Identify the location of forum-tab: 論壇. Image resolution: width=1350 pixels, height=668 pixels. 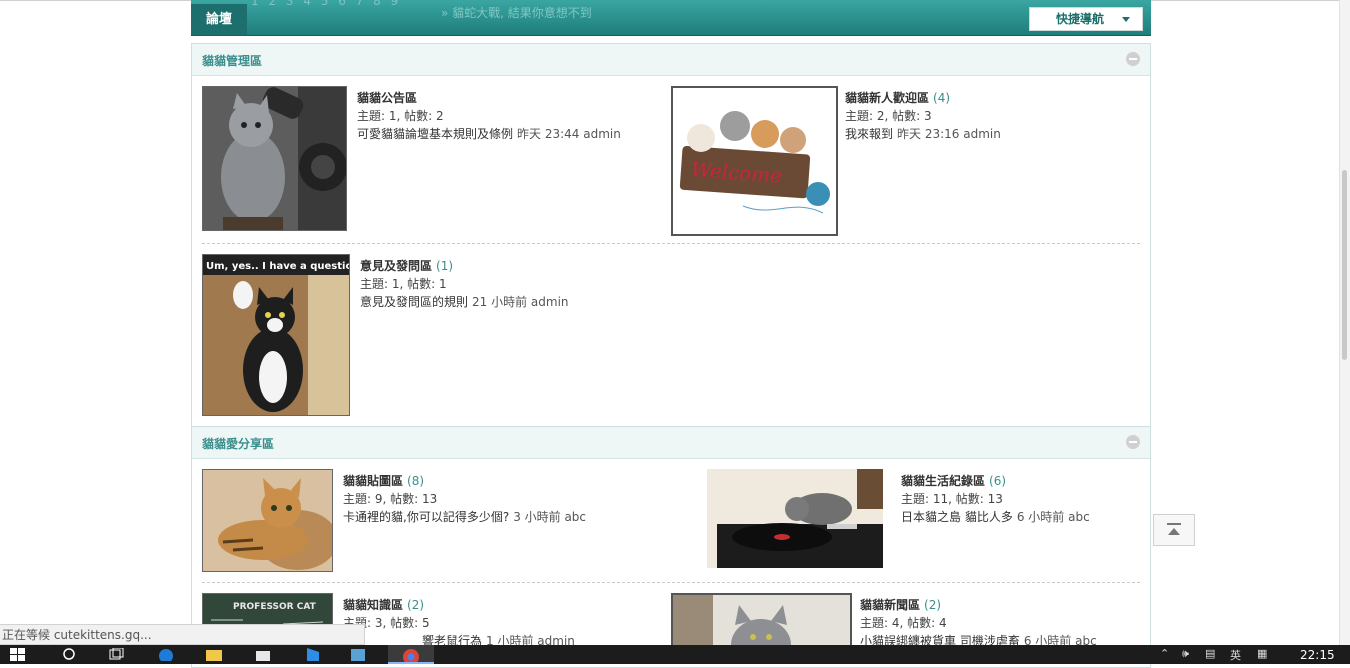
(219, 19).